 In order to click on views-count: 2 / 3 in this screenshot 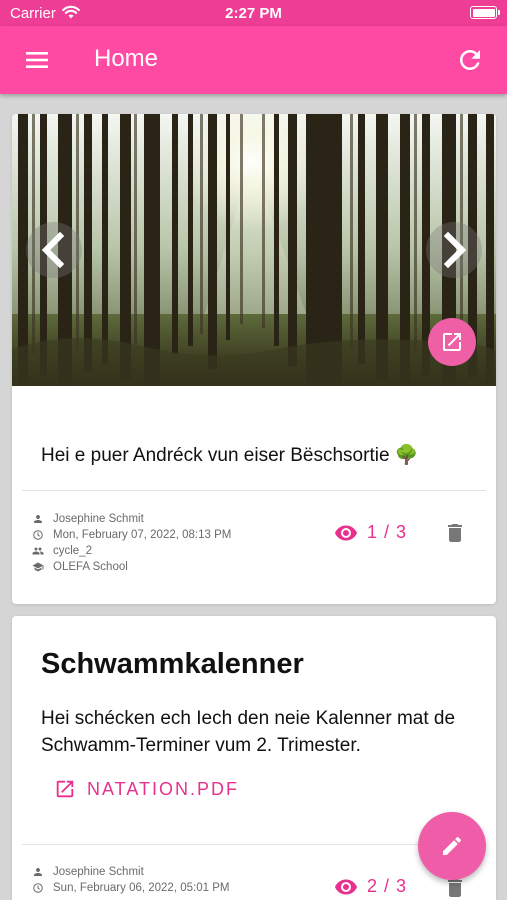, I will do `click(387, 886)`.